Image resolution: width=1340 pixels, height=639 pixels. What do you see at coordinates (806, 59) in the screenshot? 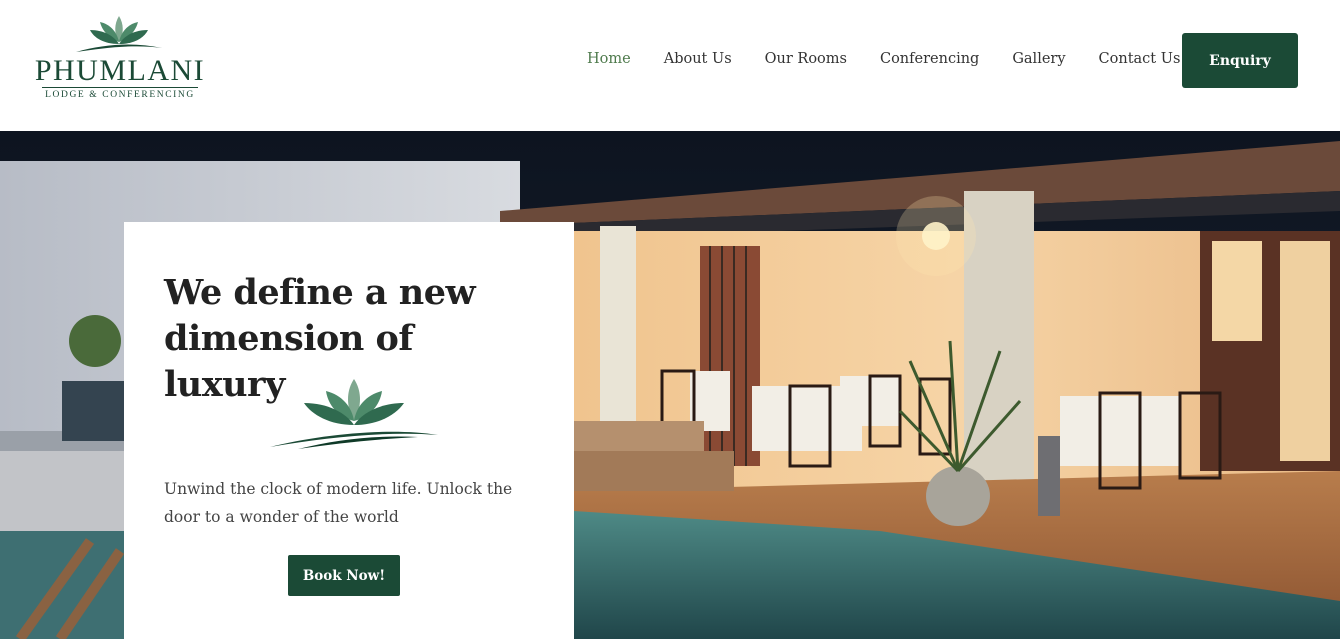
I see `nav-our-rooms: Our Rooms` at bounding box center [806, 59].